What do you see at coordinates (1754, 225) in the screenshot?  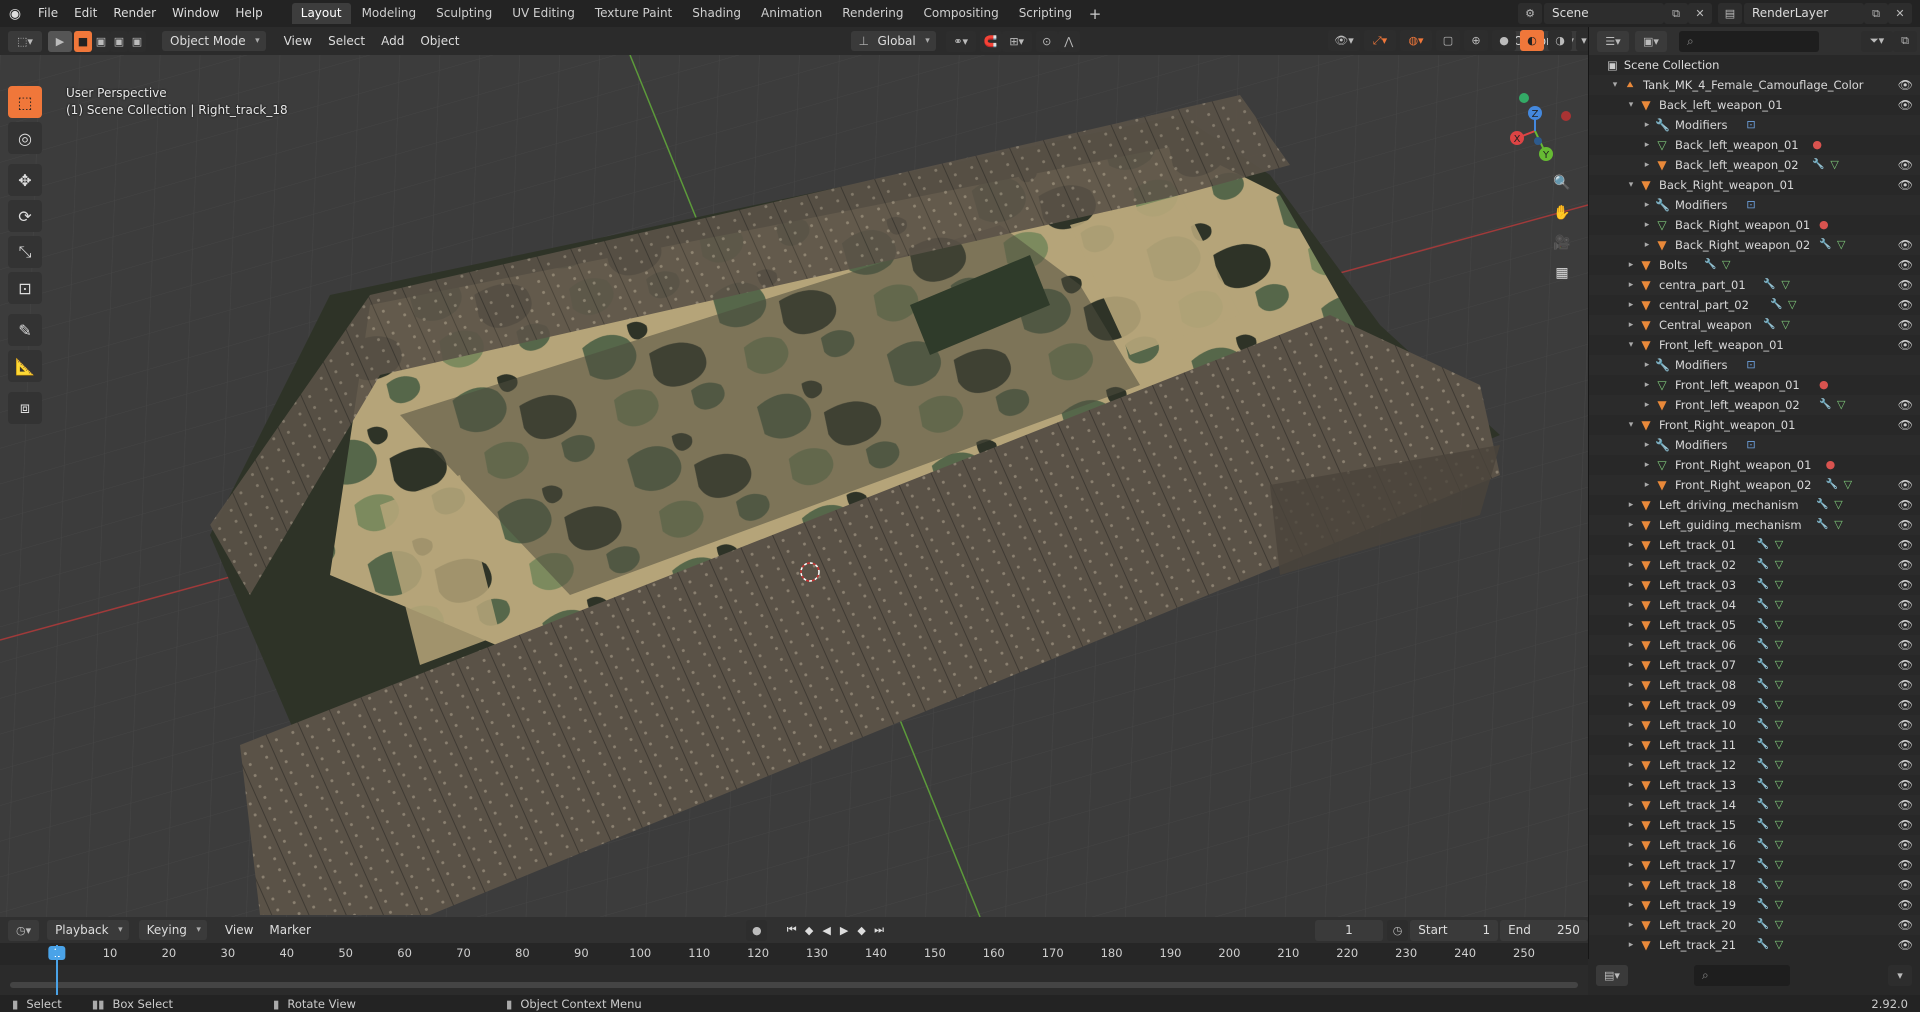 I see `outliner-row: ▸ ▽ Back_Right_weapon_01 ●` at bounding box center [1754, 225].